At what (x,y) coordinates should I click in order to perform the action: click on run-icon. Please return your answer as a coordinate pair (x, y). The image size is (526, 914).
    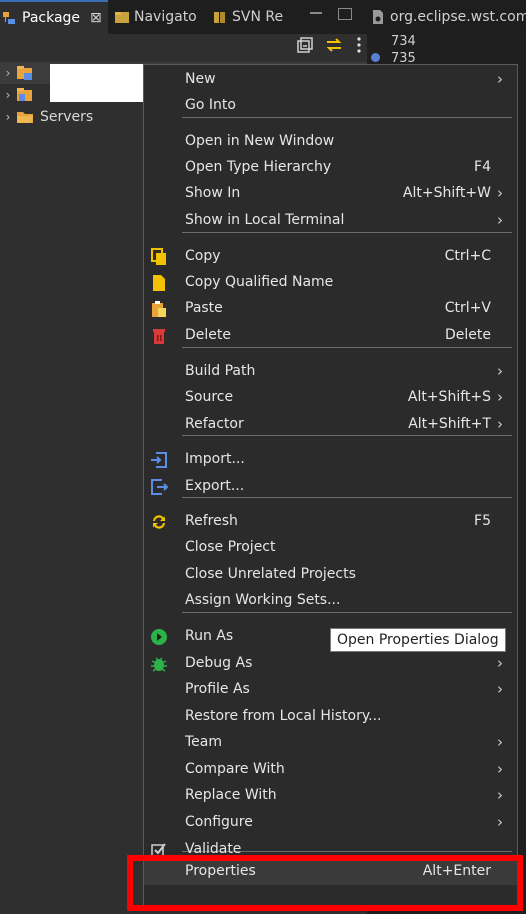
    Looking at the image, I should click on (159, 637).